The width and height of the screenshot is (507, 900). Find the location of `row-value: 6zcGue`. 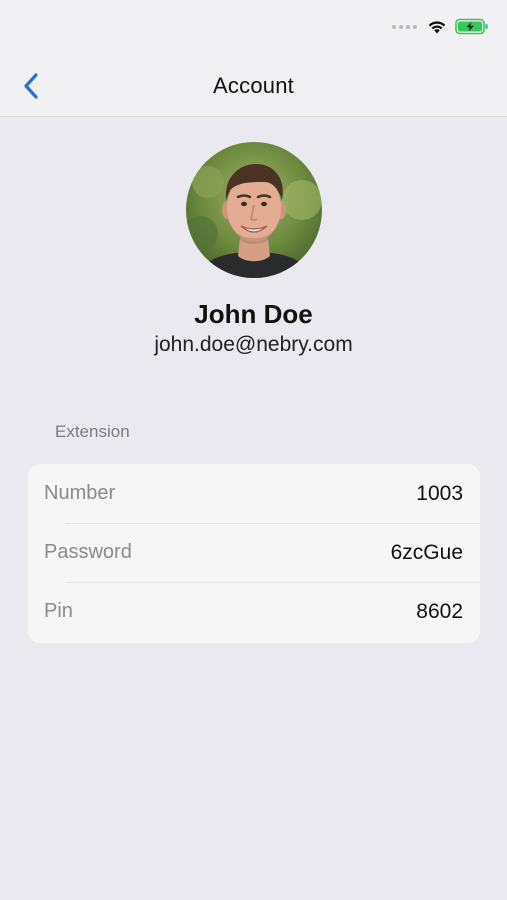

row-value: 6zcGue is located at coordinates (426, 552).